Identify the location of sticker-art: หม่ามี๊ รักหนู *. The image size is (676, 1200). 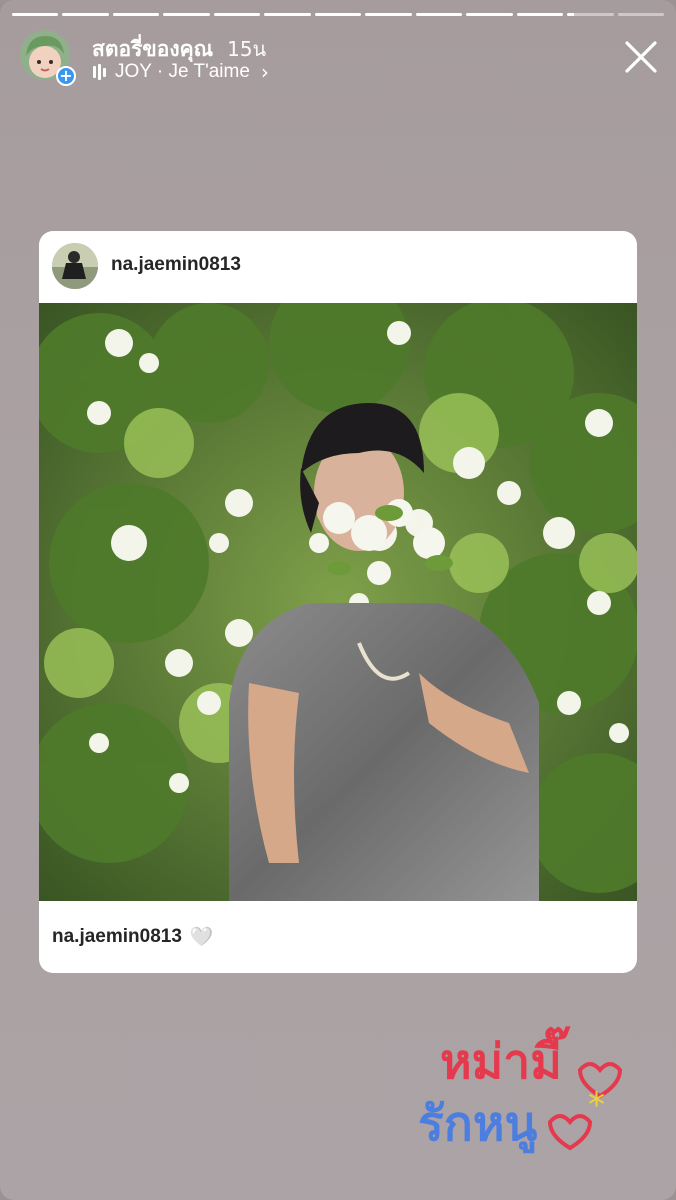
(520, 1090).